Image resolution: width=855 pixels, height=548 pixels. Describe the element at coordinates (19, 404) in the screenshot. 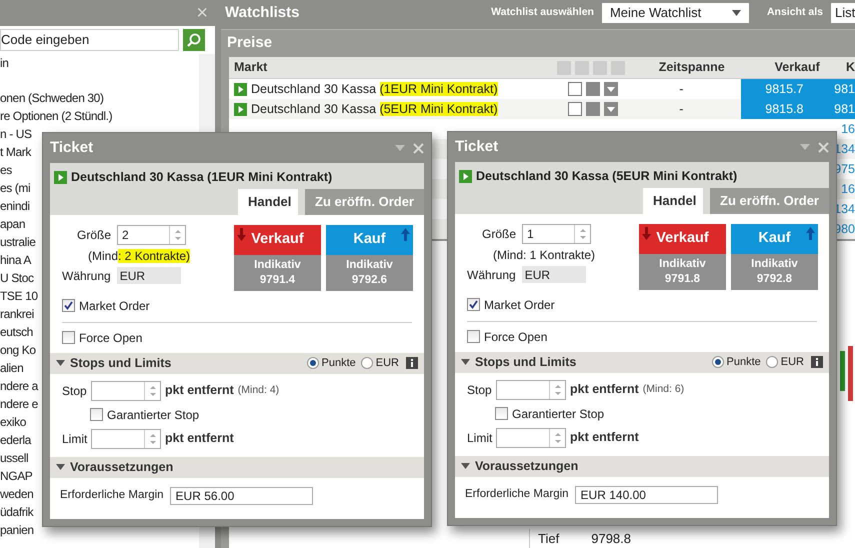

I see `list-item: ndere e` at that location.